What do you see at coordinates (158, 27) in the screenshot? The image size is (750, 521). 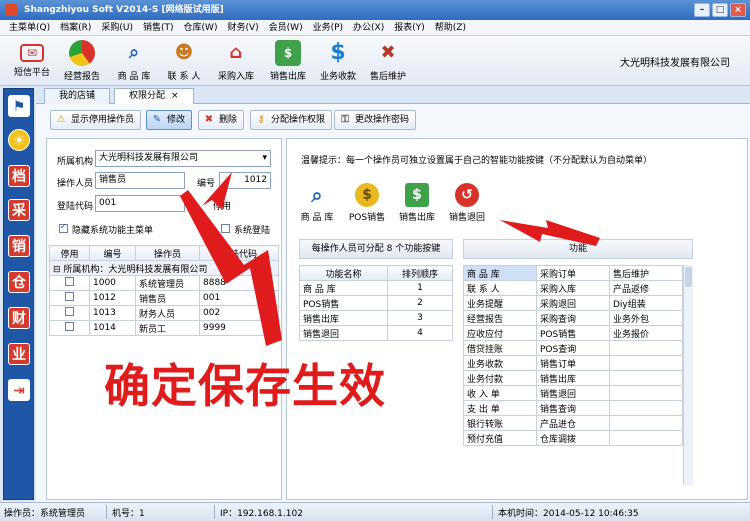 I see `menu-sales: 销售(T)` at bounding box center [158, 27].